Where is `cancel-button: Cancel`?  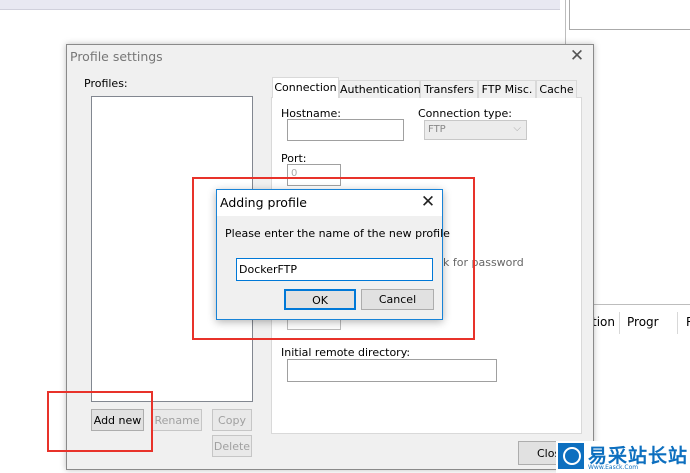 cancel-button: Cancel is located at coordinates (397, 299).